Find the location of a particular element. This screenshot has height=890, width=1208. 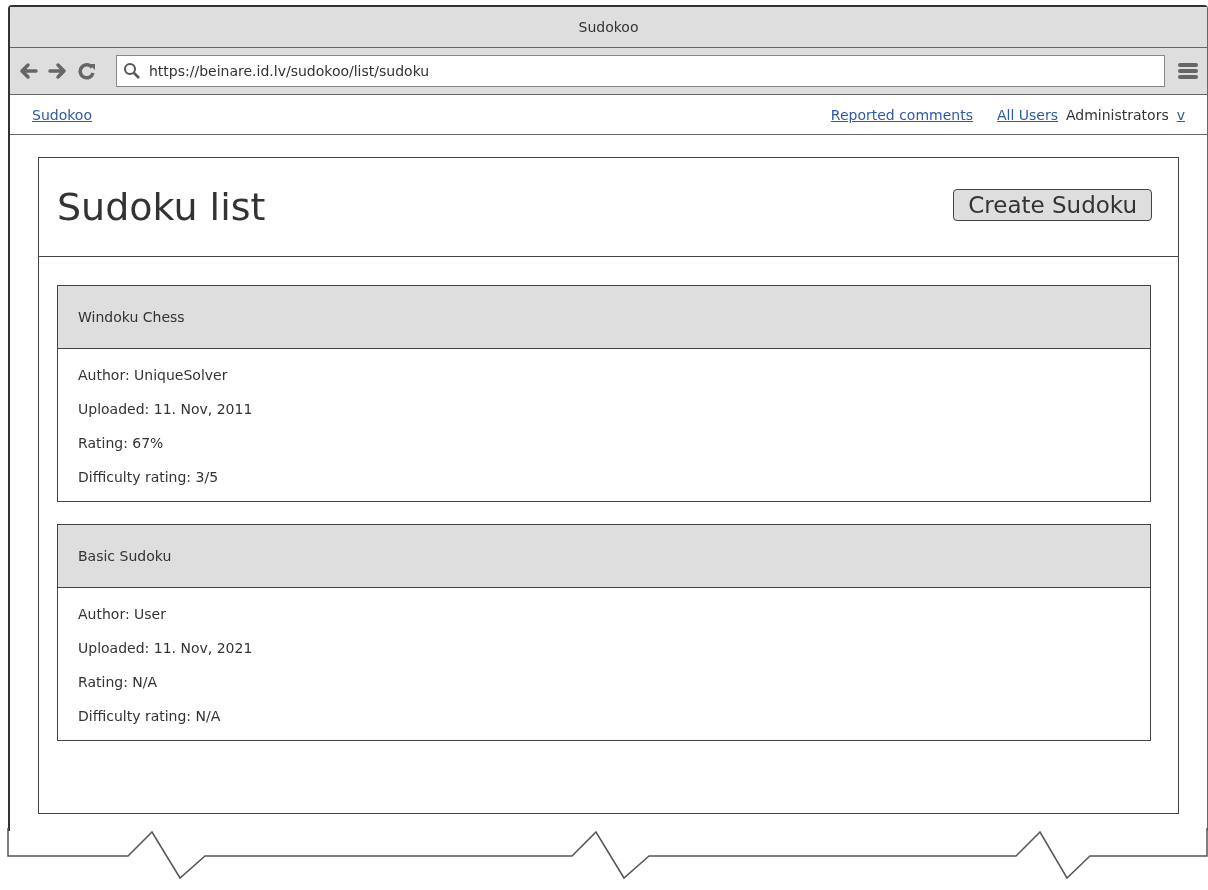

url-text: https://beinare.id.lv/sudokoo/list/sudoku is located at coordinates (289, 71).